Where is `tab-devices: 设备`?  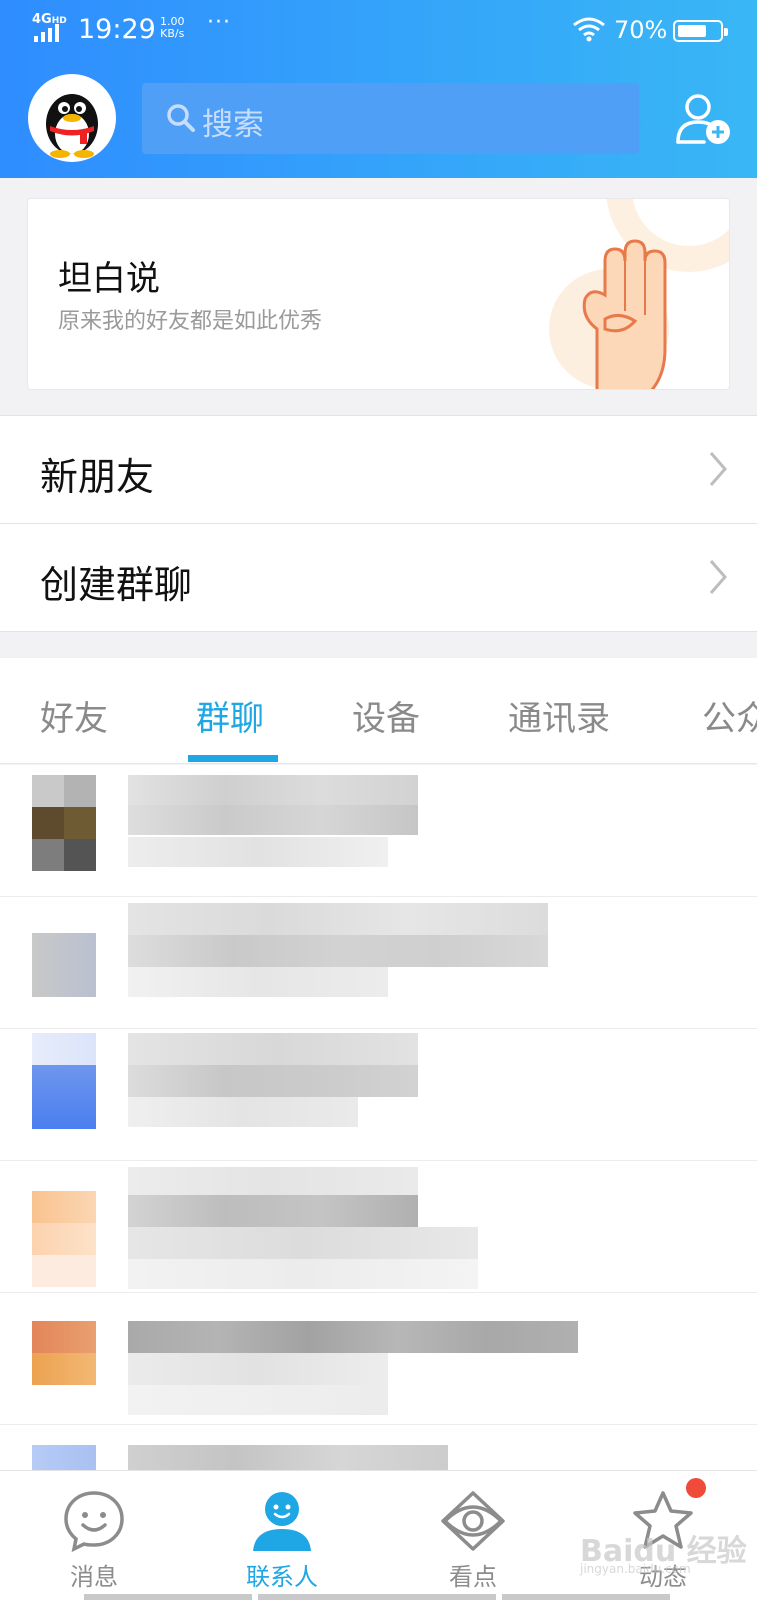 tab-devices: 设备 is located at coordinates (386, 715).